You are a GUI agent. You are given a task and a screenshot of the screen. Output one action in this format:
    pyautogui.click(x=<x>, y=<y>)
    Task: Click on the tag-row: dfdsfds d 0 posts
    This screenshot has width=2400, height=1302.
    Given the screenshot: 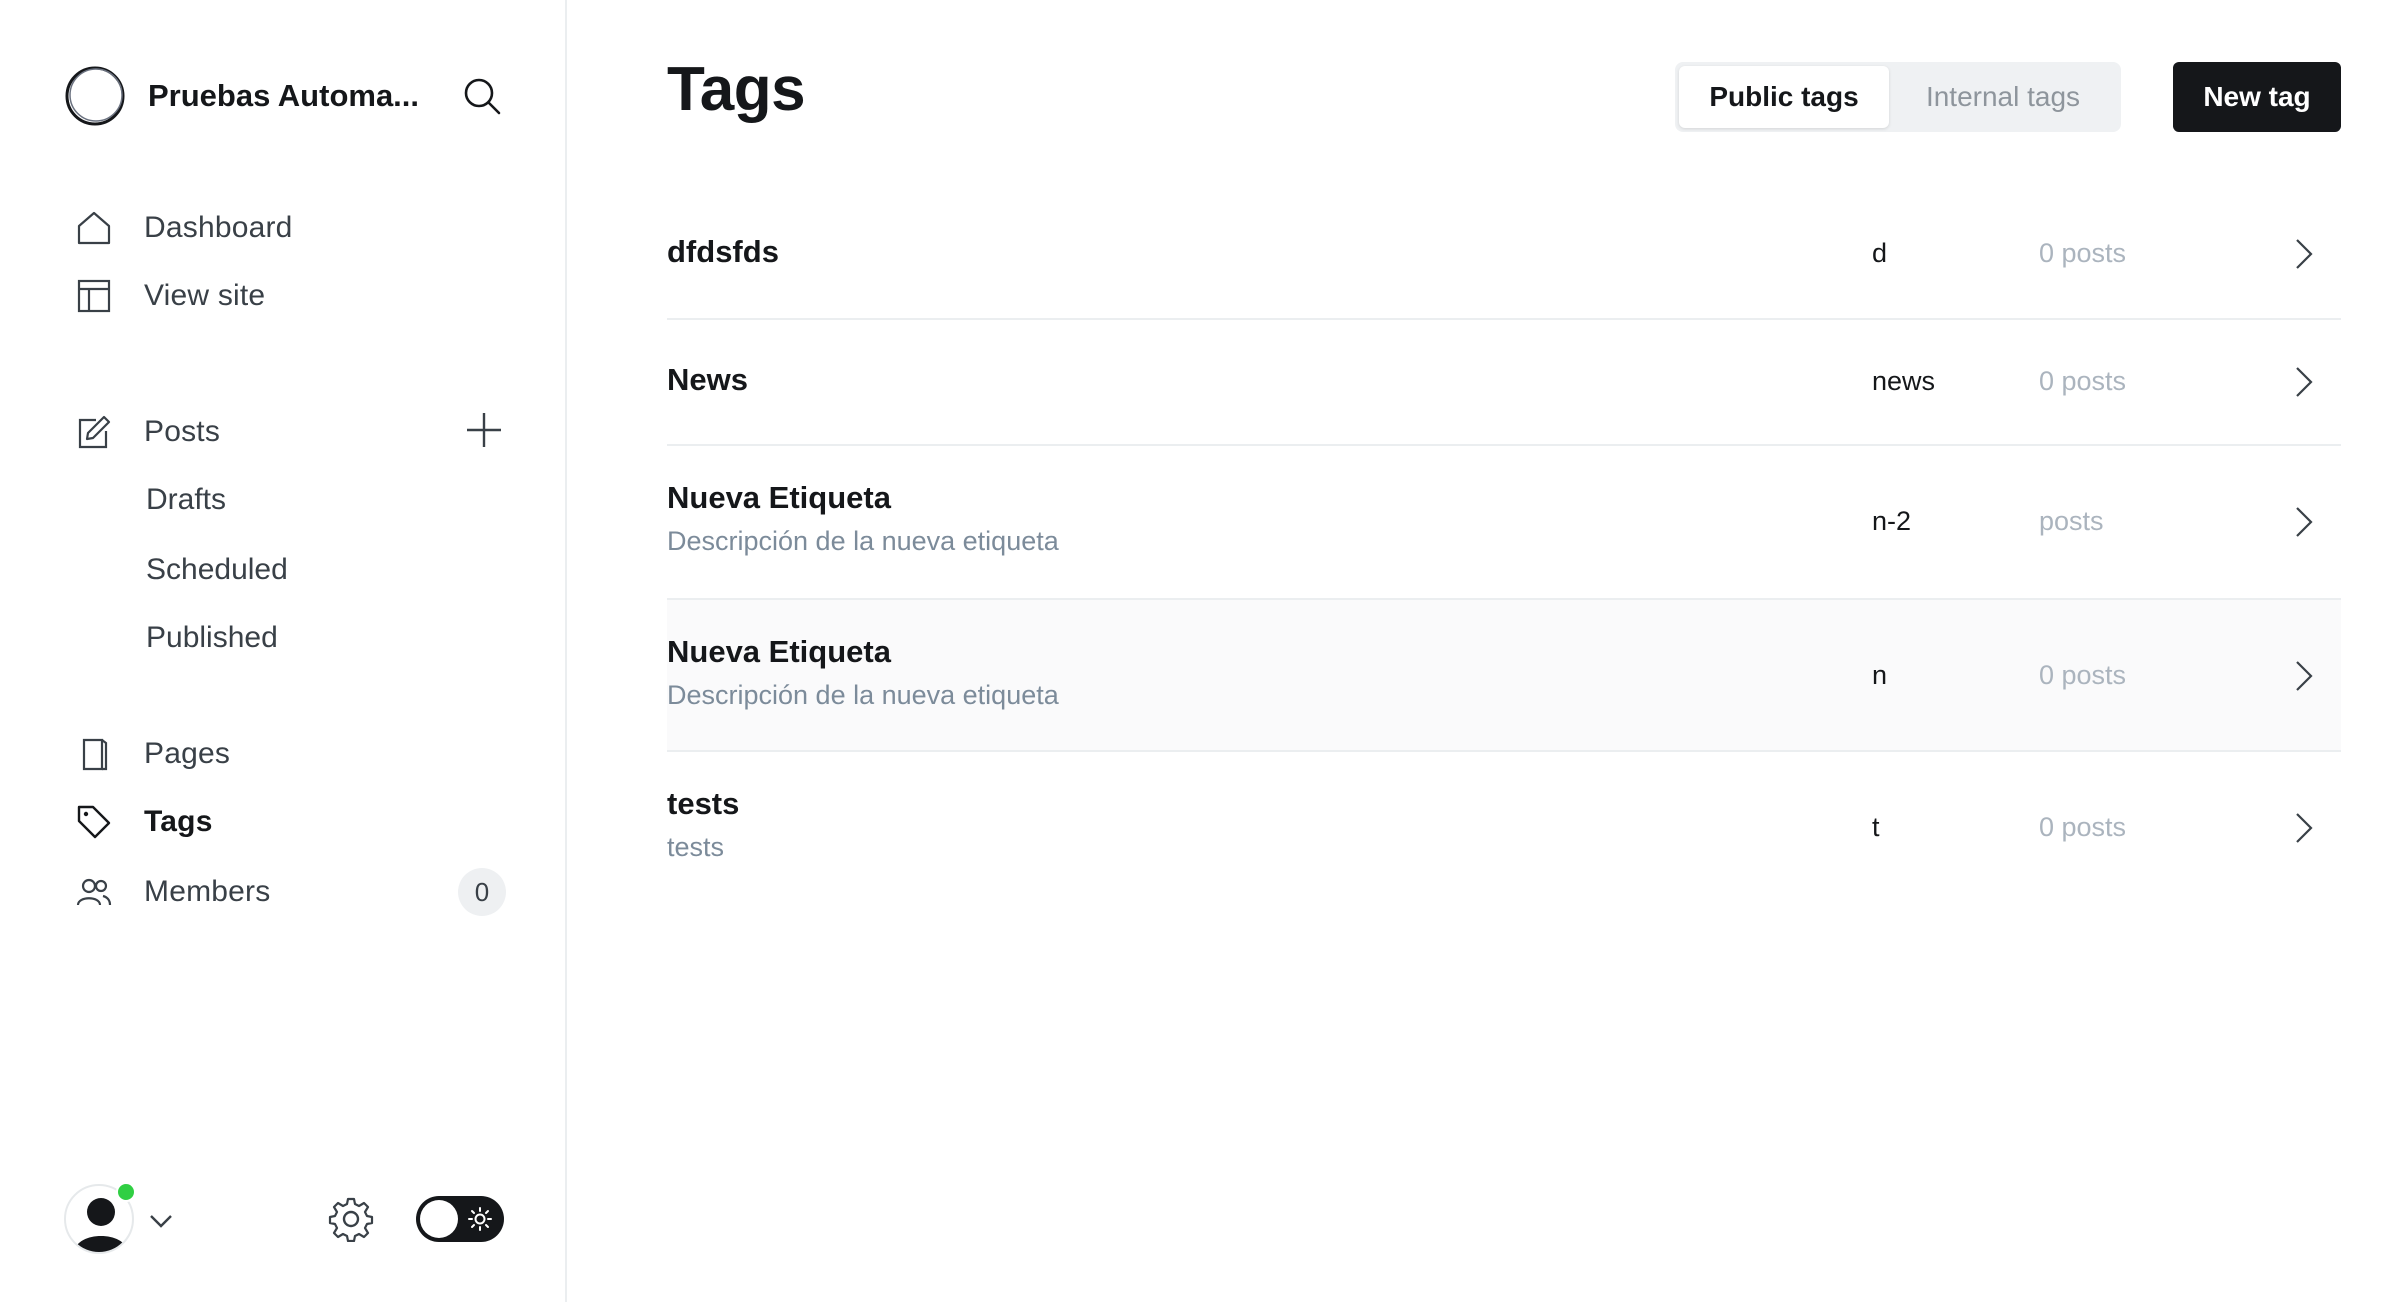 What is the action you would take?
    pyautogui.click(x=1504, y=256)
    